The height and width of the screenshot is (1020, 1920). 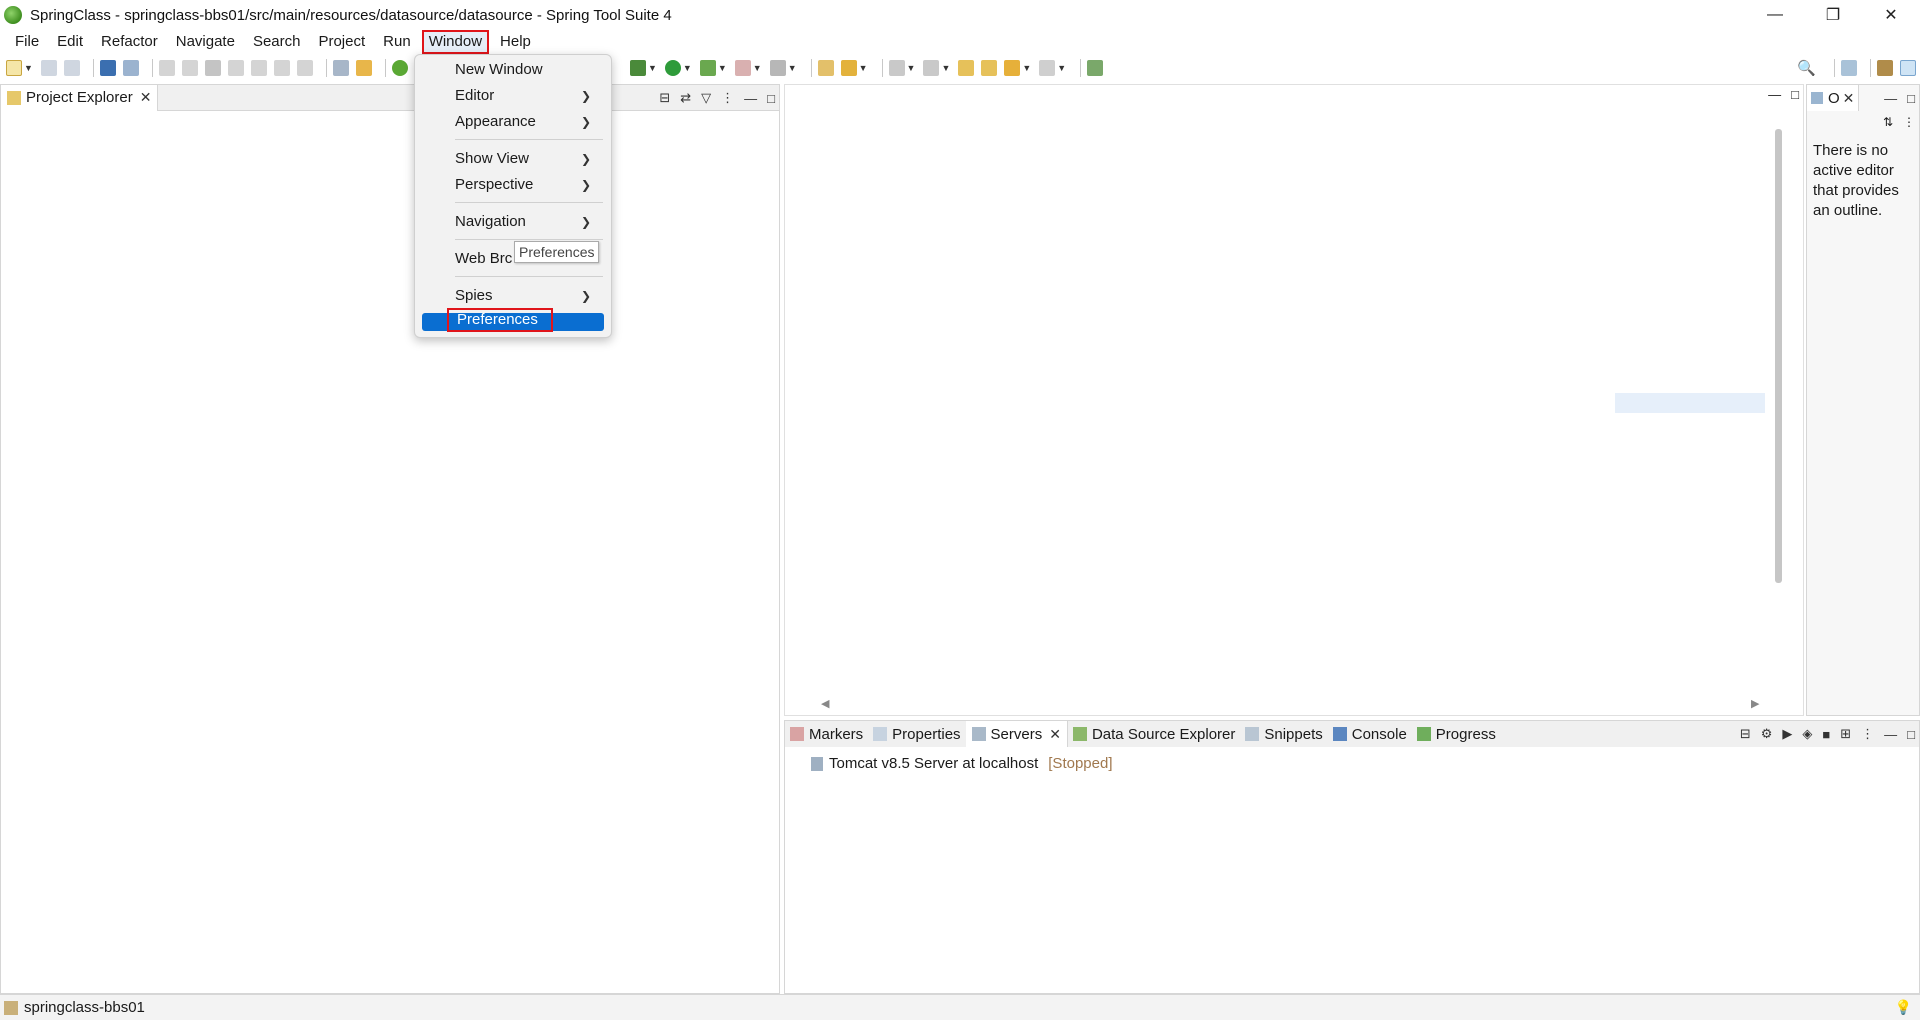 I want to click on resume-icon, so click(x=166, y=68).